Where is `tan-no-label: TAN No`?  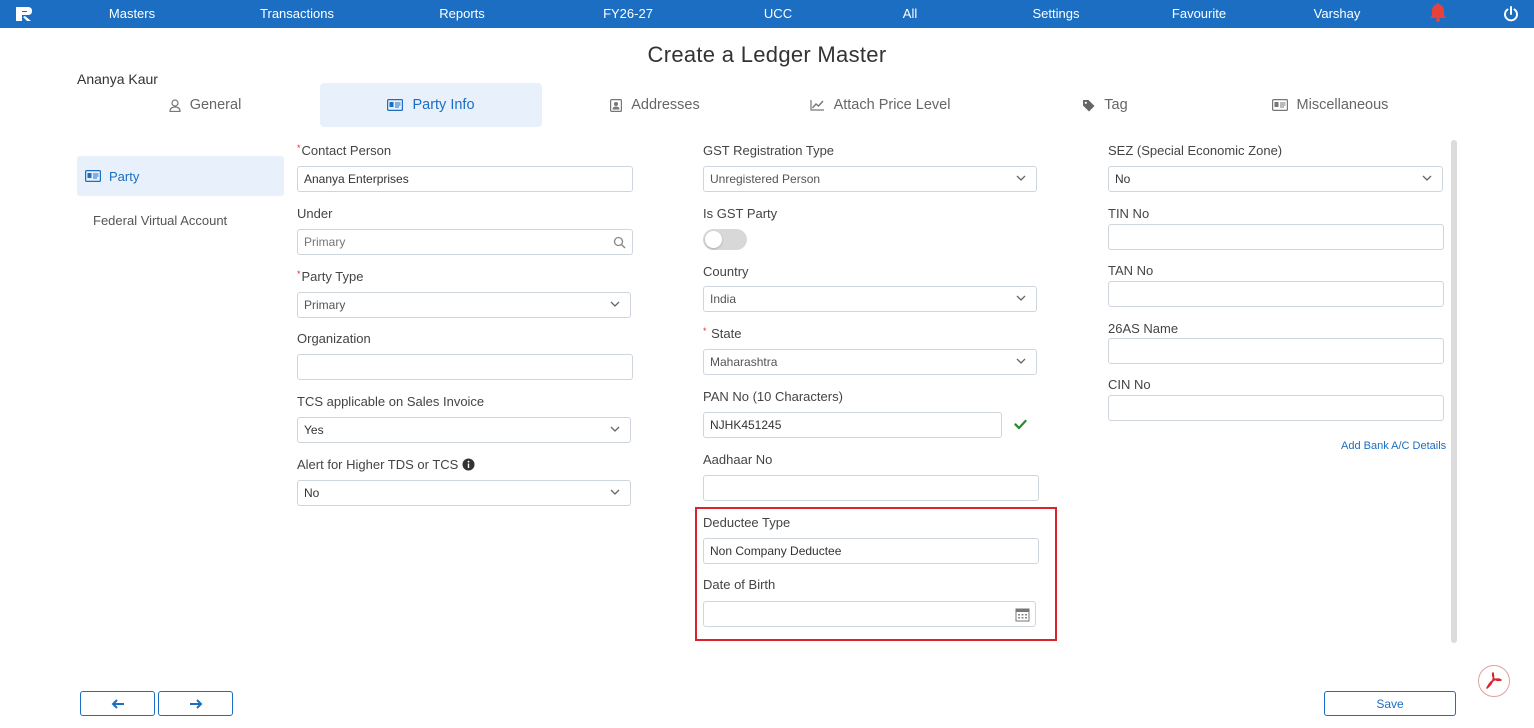
tan-no-label: TAN No is located at coordinates (1131, 270).